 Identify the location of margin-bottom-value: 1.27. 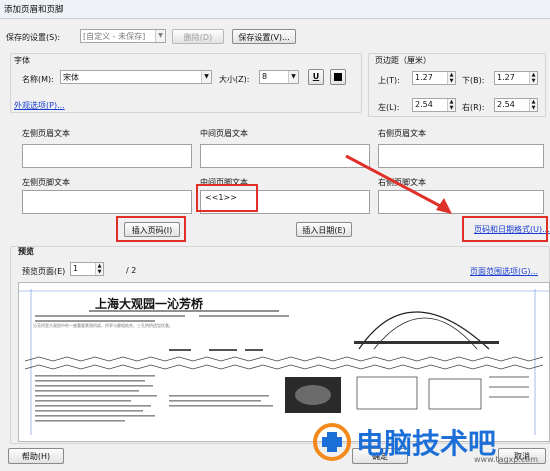
(506, 77).